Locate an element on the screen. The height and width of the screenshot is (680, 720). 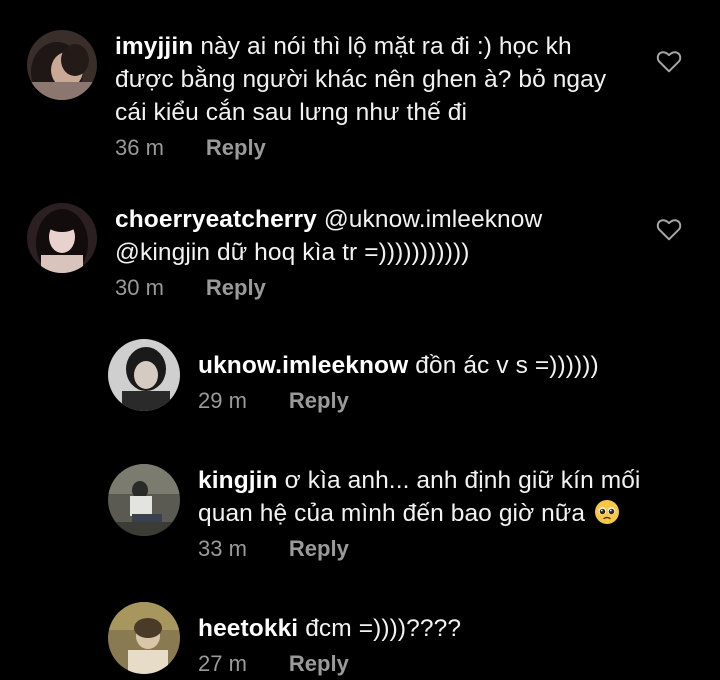
comment-meta: 29 m Reply is located at coordinates (413, 401).